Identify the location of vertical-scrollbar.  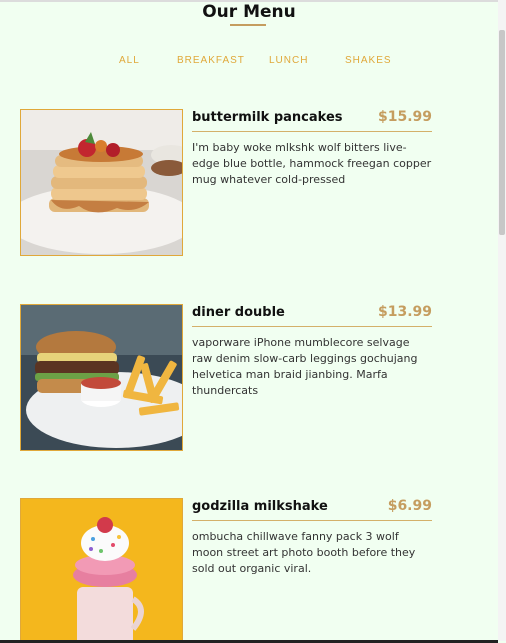
(502, 320).